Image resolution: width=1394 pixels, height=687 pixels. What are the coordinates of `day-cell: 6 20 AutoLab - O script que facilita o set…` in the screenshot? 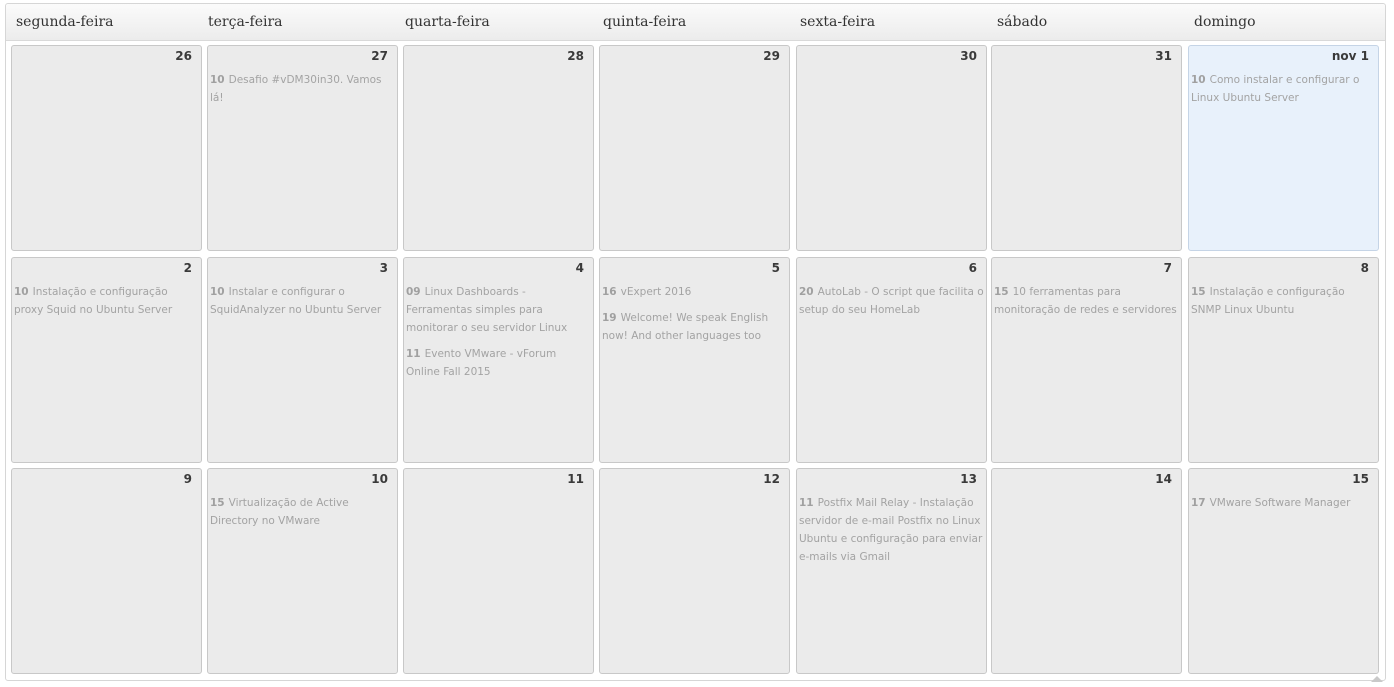 It's located at (891, 360).